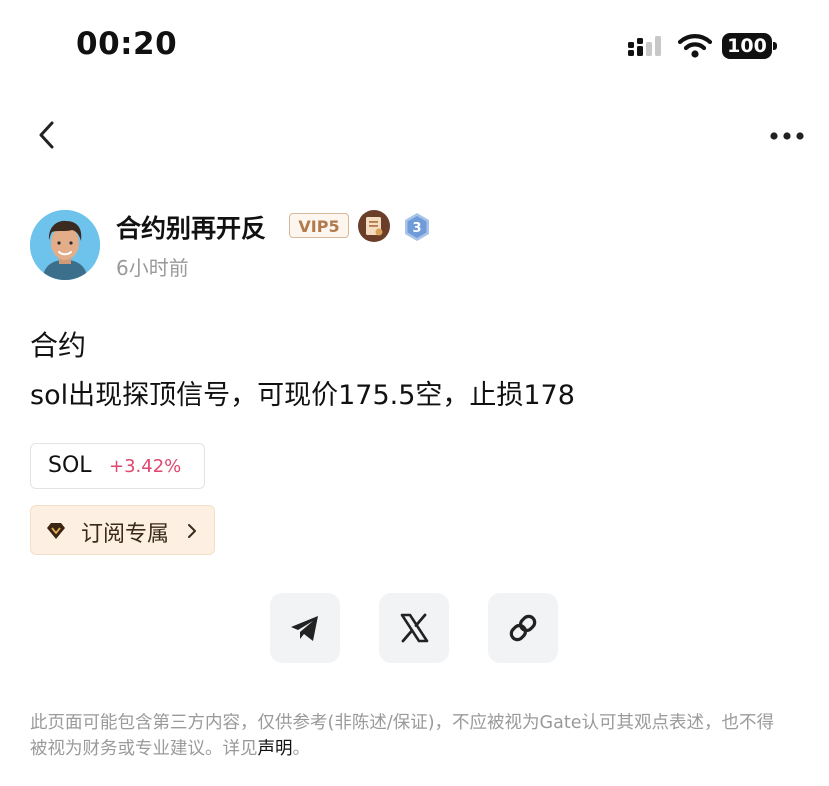 The width and height of the screenshot is (829, 786). Describe the element at coordinates (414, 47) in the screenshot. I see `status-bar: 00:20 100` at that location.